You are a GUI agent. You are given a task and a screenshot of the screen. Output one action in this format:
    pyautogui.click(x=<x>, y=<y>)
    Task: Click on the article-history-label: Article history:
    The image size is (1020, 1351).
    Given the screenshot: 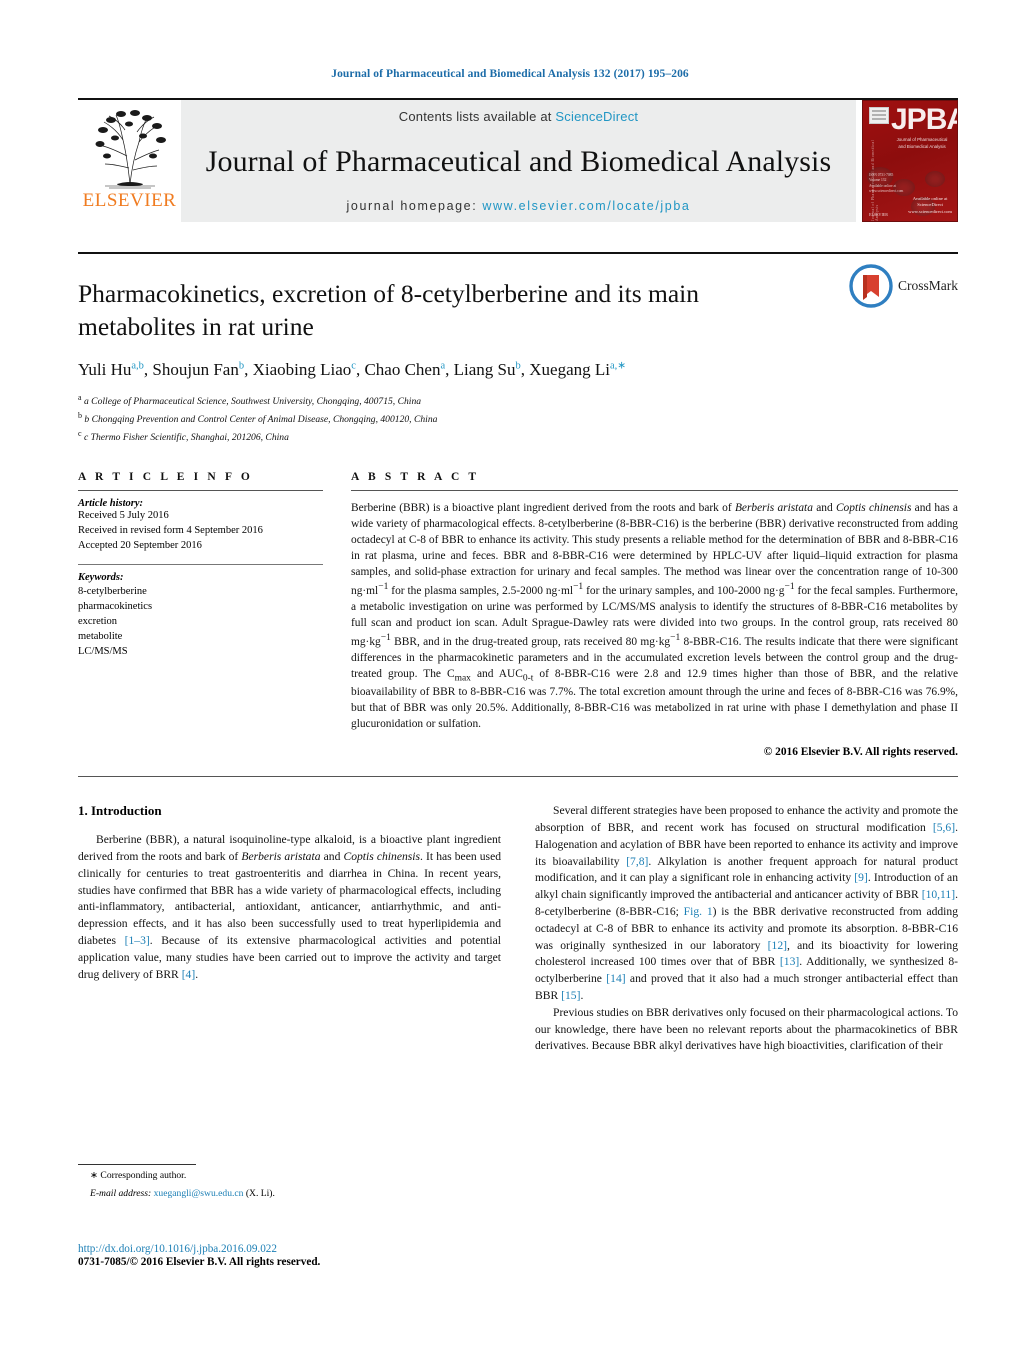 What is the action you would take?
    pyautogui.click(x=111, y=504)
    